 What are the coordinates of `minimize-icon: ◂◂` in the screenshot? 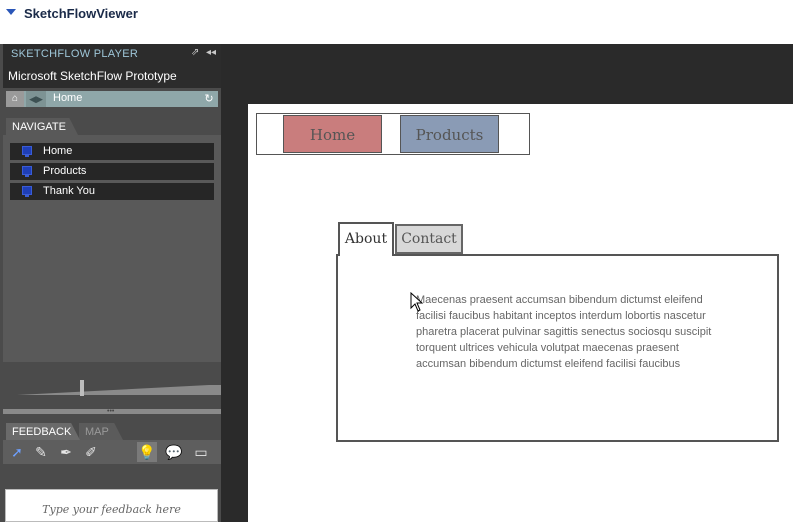 It's located at (211, 52).